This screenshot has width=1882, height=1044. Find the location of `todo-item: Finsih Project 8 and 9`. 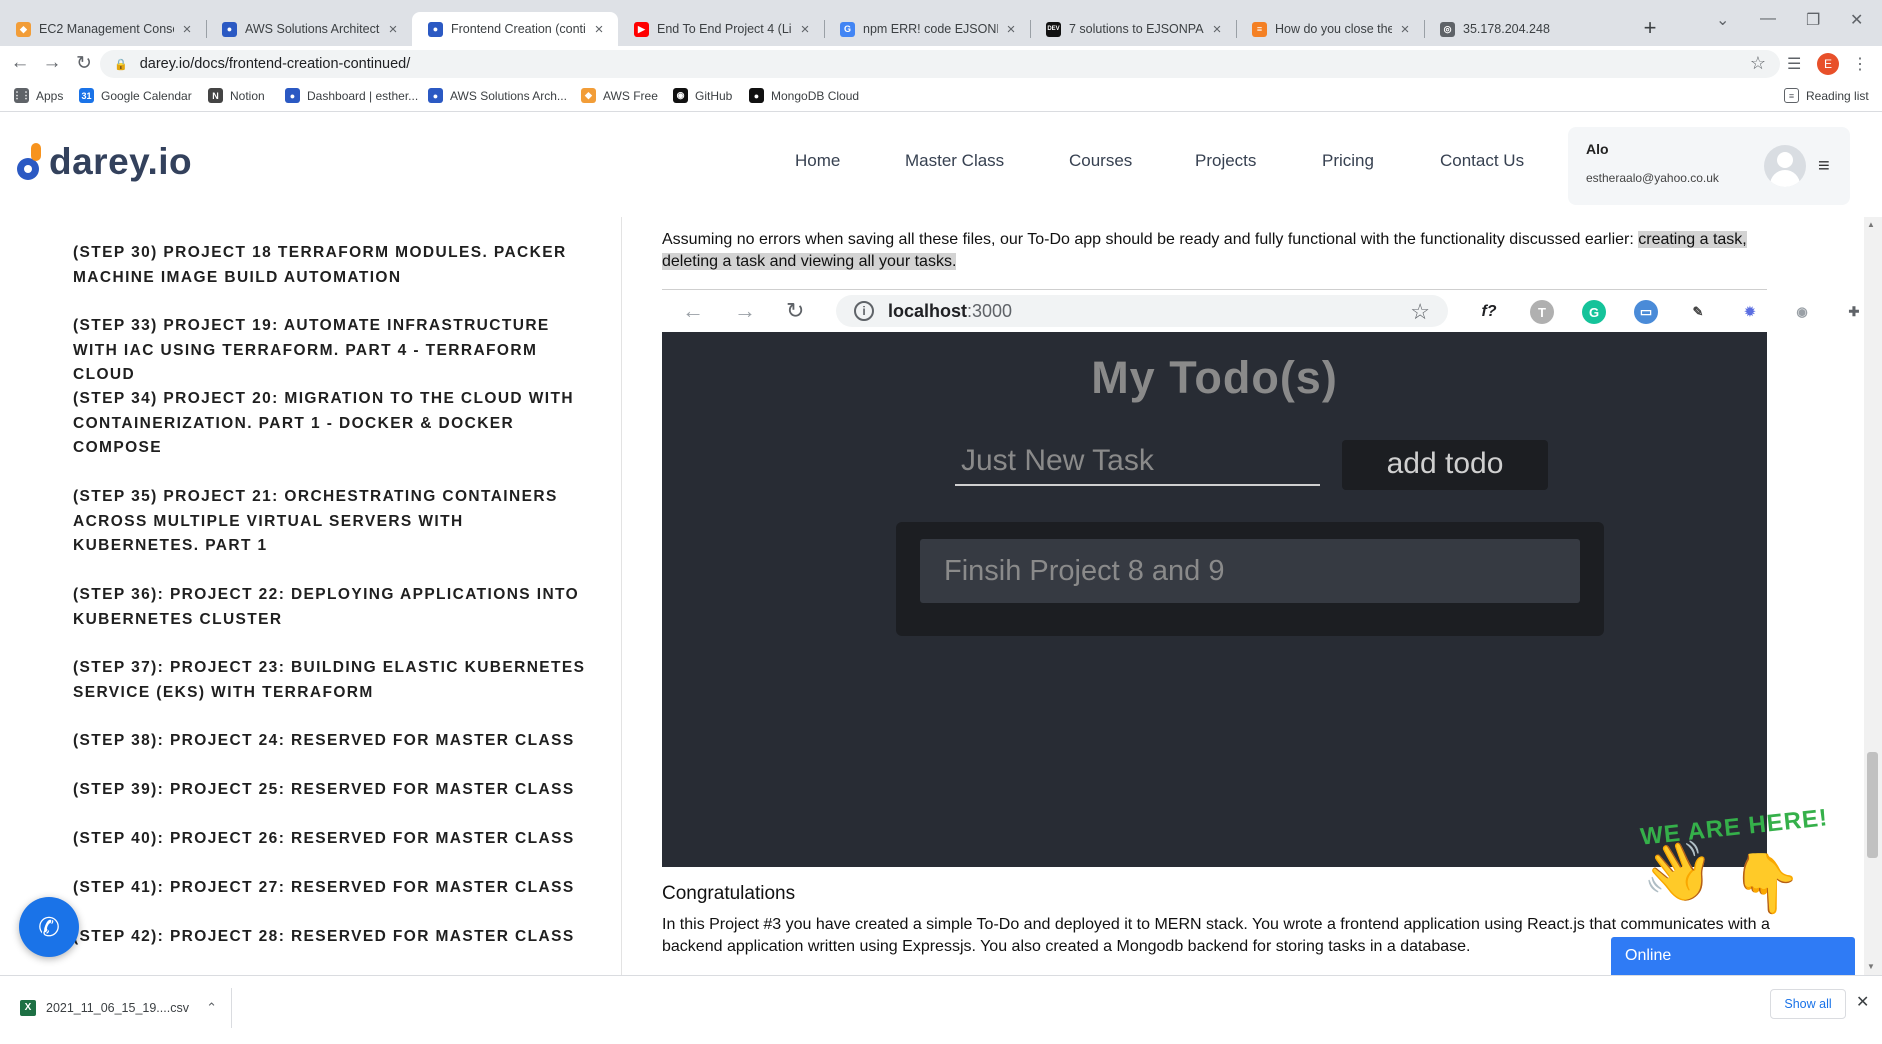

todo-item: Finsih Project 8 and 9 is located at coordinates (1250, 571).